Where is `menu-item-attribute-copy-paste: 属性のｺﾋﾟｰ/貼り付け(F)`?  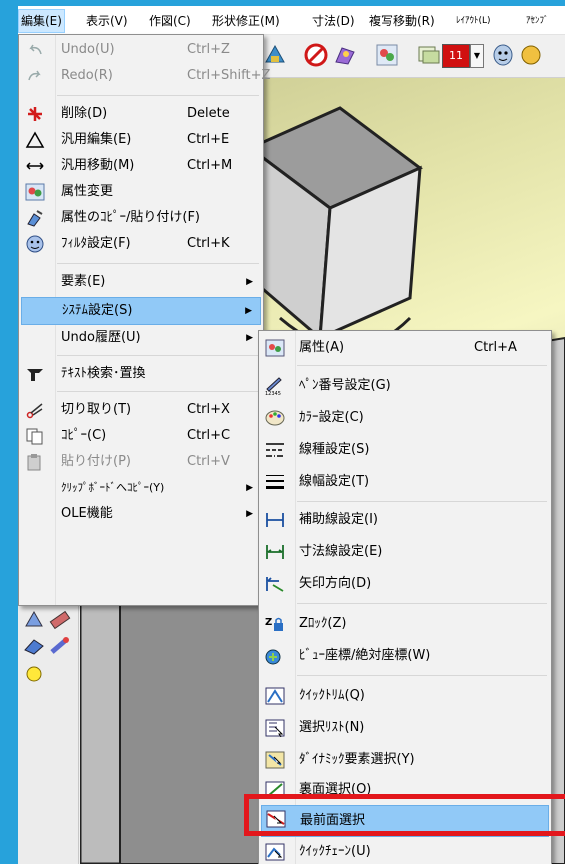
menu-item-attribute-copy-paste: 属性のｺﾋﾟｰ/貼り付け(F) is located at coordinates (141, 218).